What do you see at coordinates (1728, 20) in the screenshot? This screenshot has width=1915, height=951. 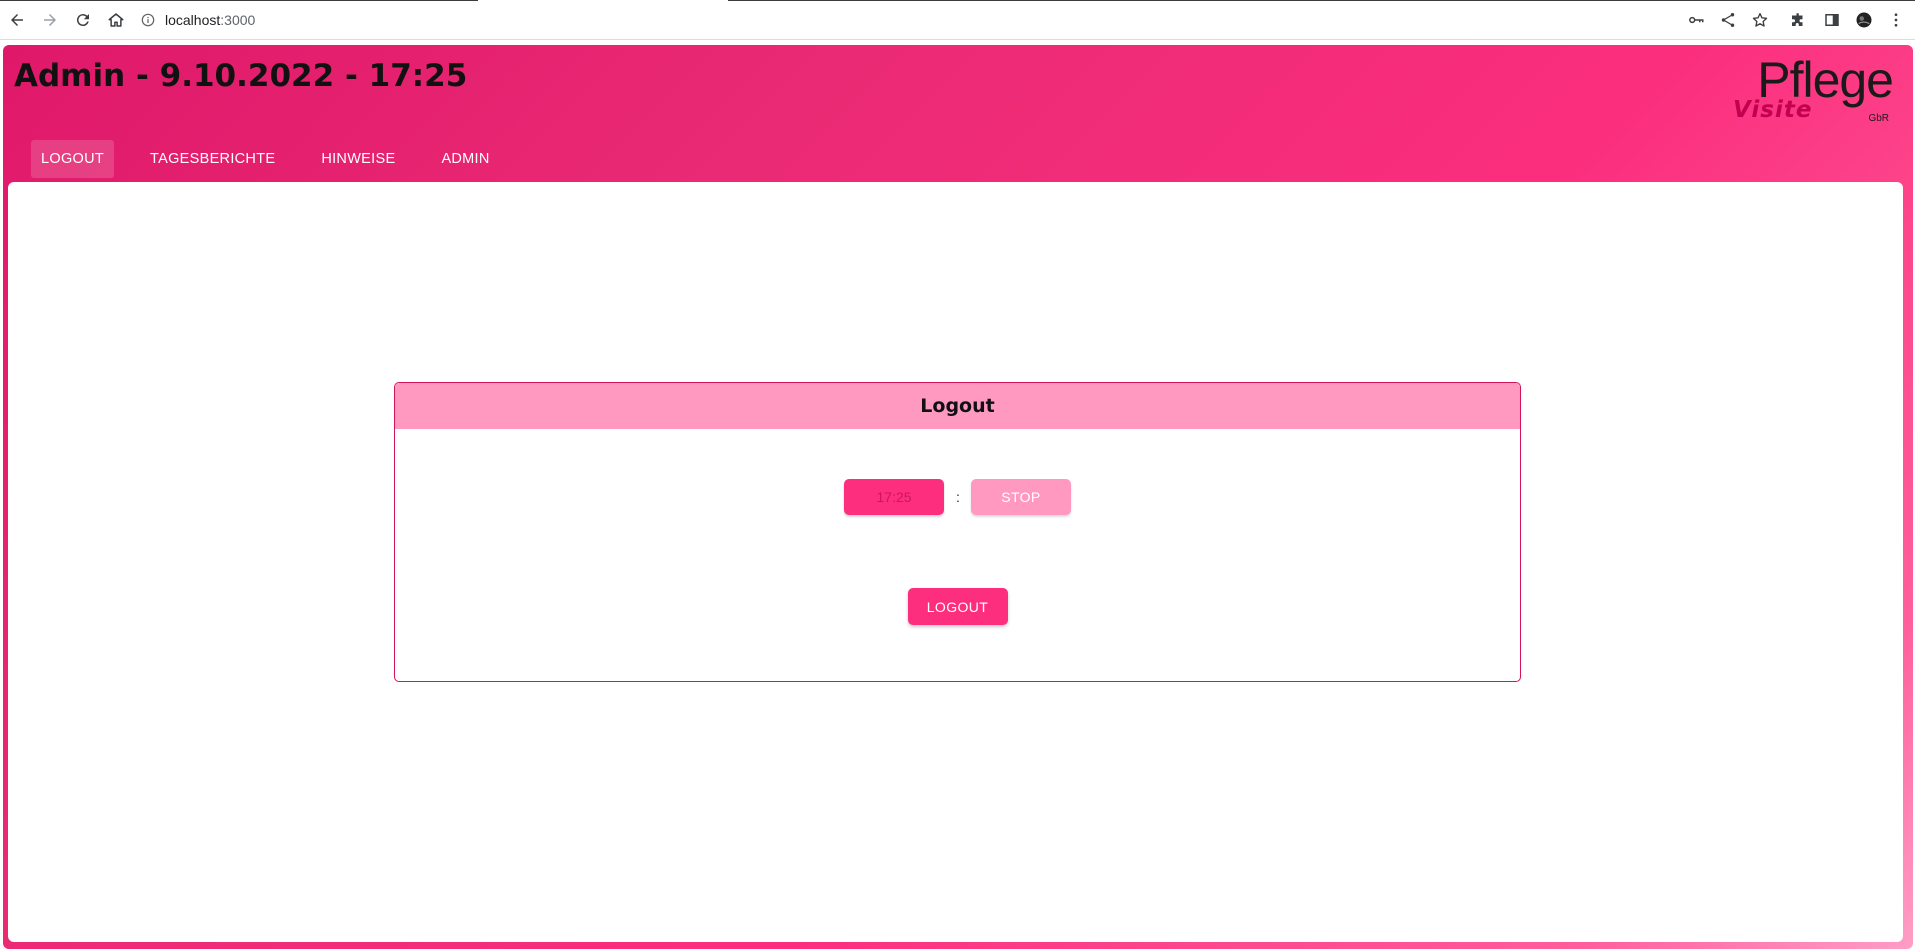 I see `share-icon` at bounding box center [1728, 20].